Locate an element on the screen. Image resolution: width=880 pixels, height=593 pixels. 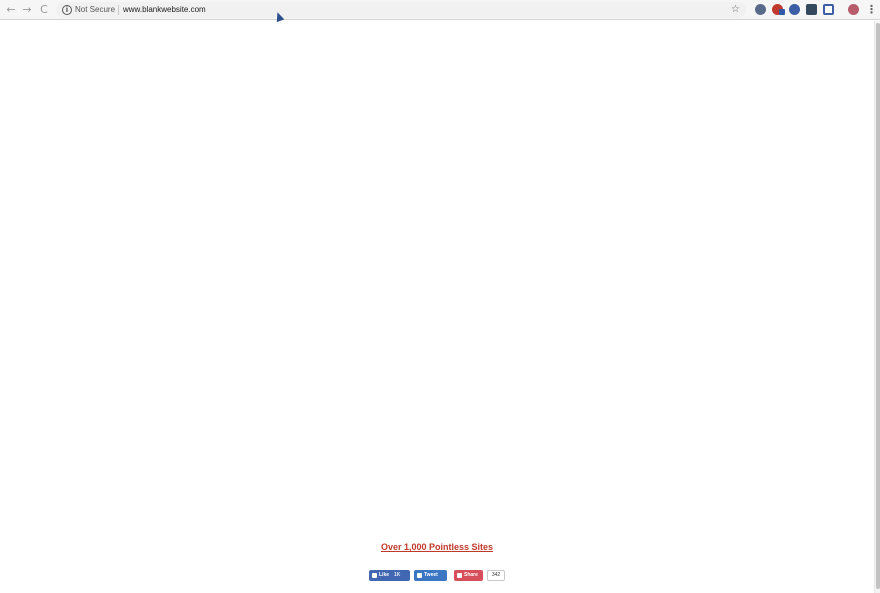
like-count: 1K is located at coordinates (397, 575).